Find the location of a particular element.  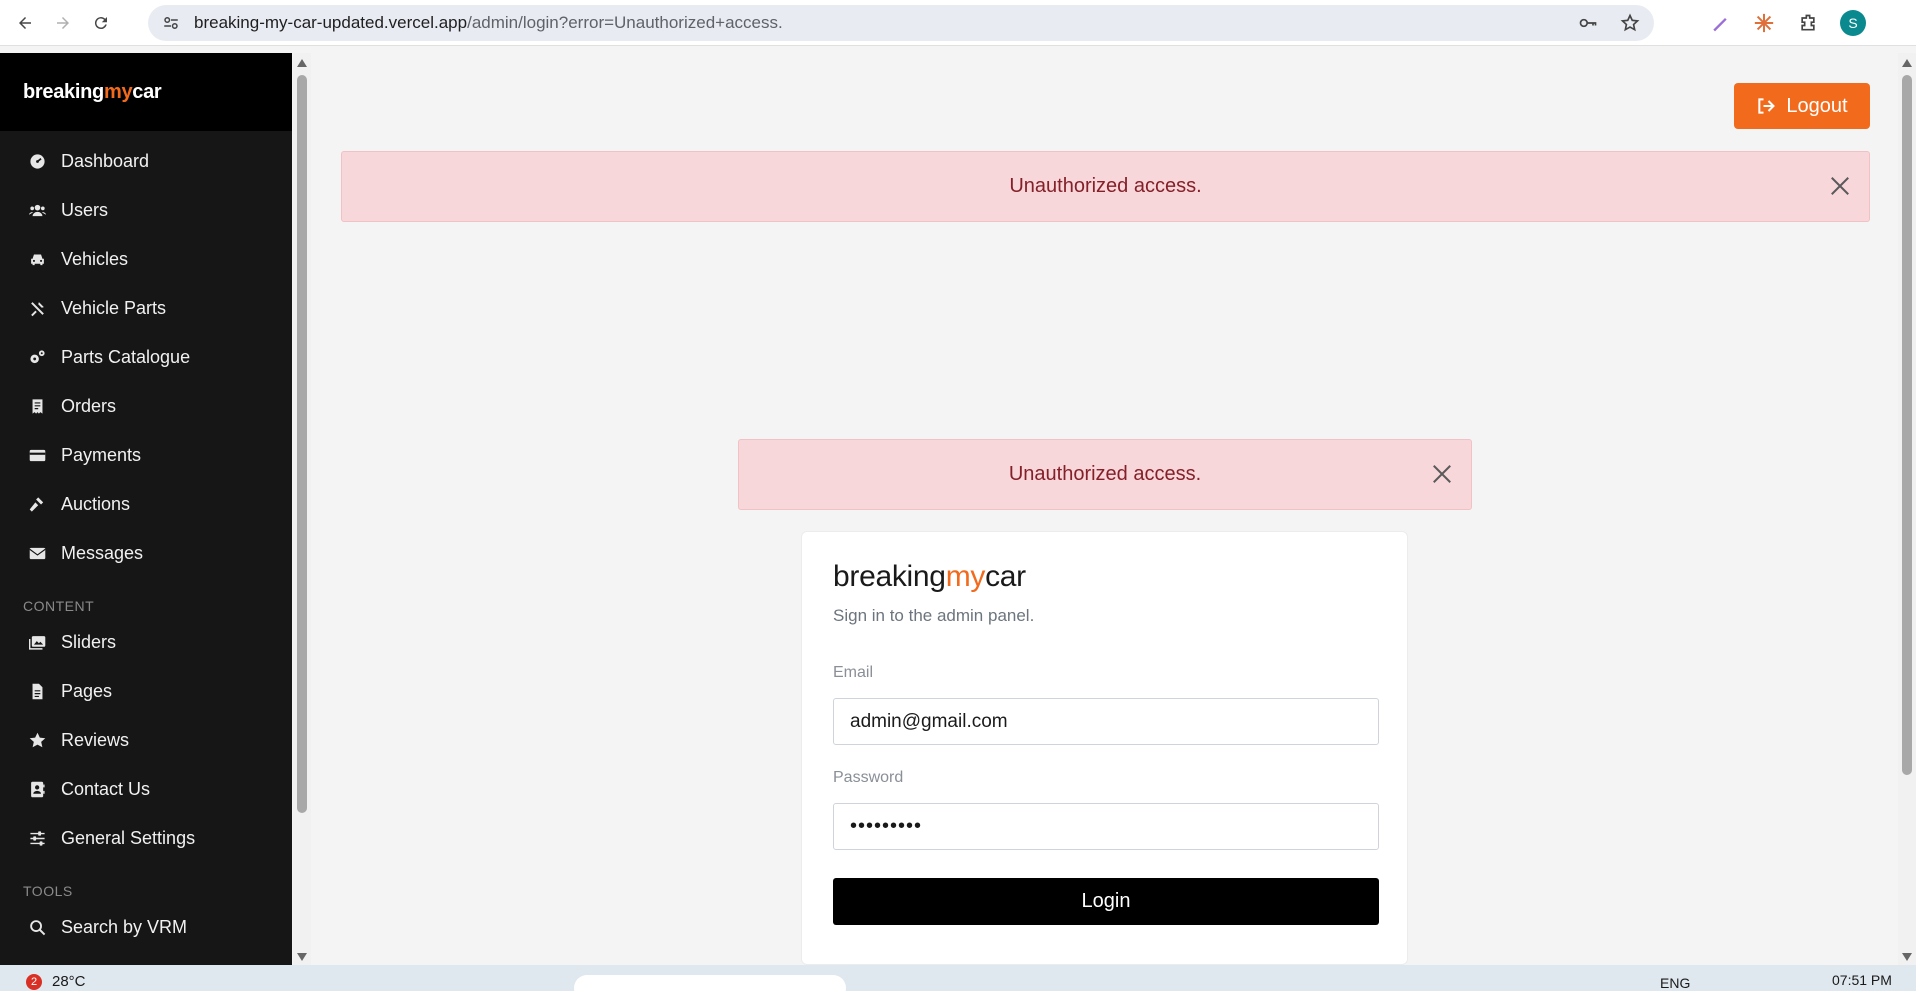

page-scrollbar is located at coordinates (1907, 509).